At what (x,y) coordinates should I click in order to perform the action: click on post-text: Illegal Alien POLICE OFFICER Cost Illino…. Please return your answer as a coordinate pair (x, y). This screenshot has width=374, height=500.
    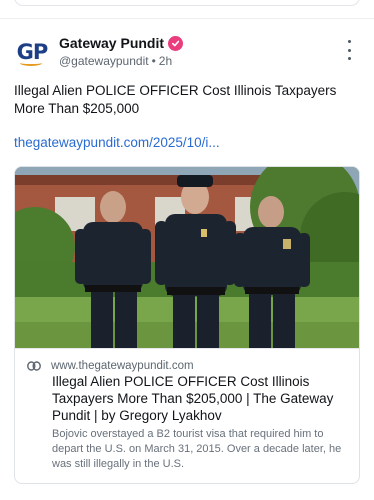
    Looking at the image, I should click on (175, 99).